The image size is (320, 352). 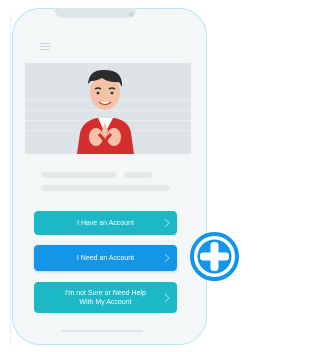 I want to click on hero-image, so click(x=108, y=108).